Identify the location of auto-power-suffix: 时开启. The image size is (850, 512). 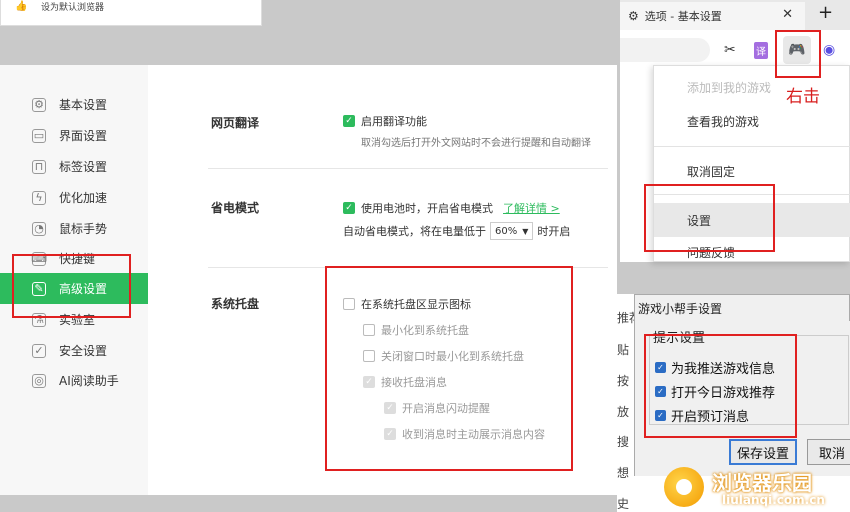
(554, 231).